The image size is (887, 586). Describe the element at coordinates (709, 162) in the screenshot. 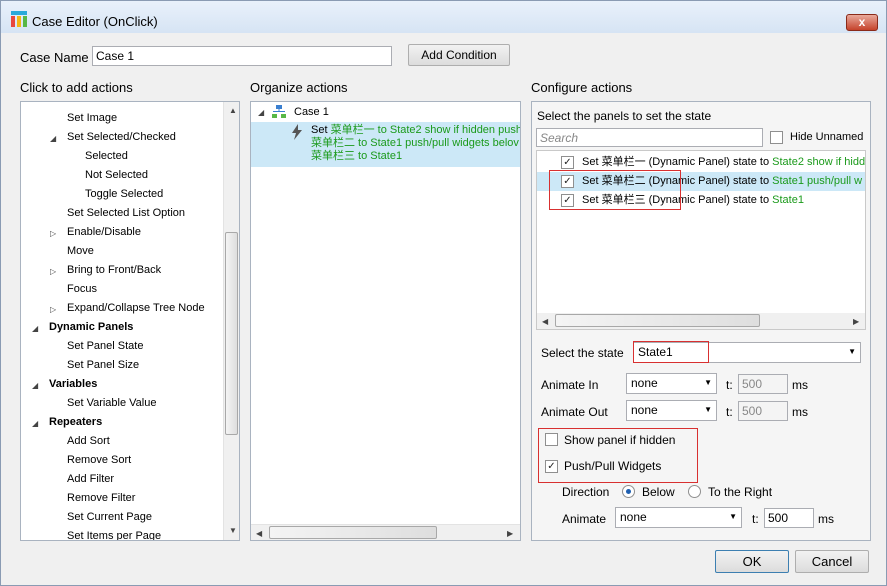

I see `panel-desc: (Dynamic Panel) state to` at that location.